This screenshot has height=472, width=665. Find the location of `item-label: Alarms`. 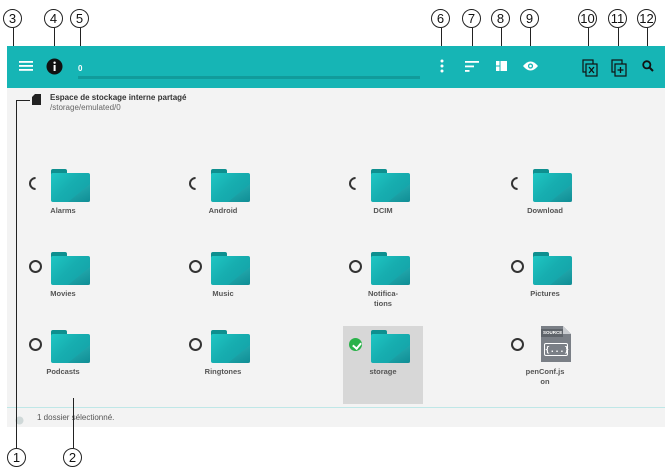

item-label: Alarms is located at coordinates (63, 211).